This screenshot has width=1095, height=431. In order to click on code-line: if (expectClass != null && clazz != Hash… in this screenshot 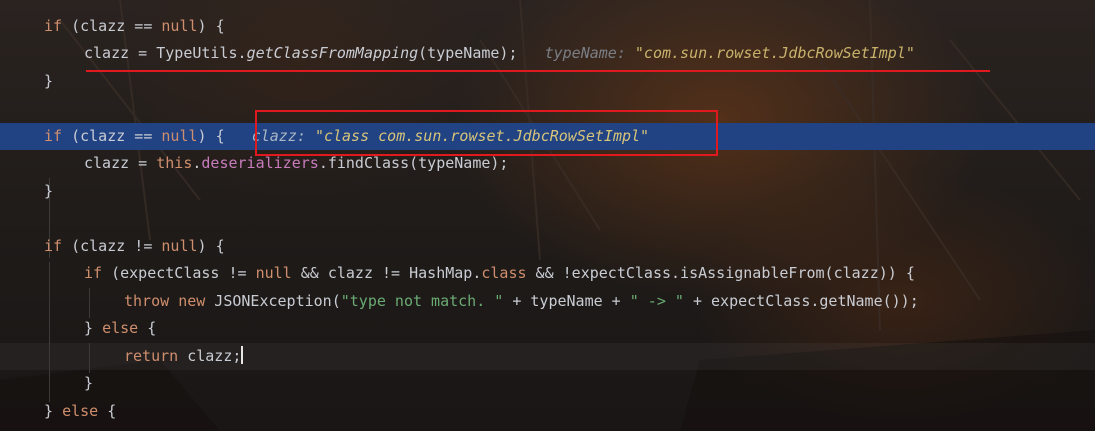, I will do `click(547, 273)`.